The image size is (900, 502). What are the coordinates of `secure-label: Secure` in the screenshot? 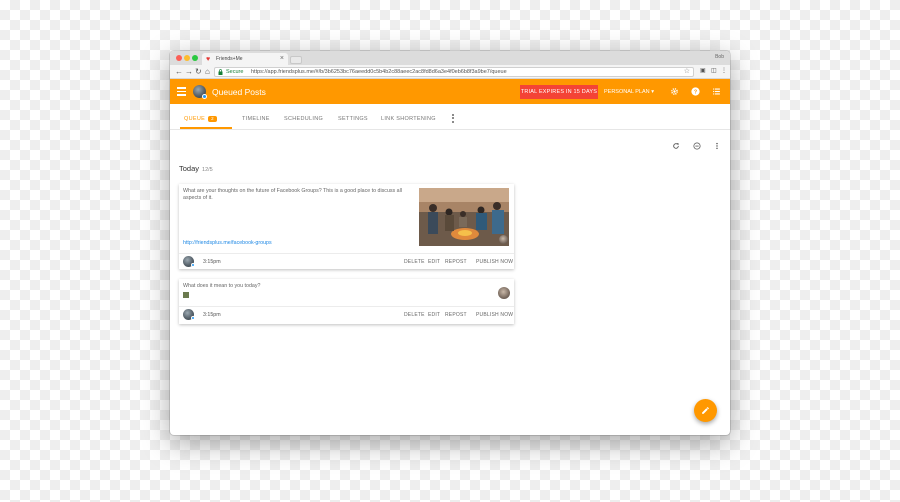 It's located at (235, 72).